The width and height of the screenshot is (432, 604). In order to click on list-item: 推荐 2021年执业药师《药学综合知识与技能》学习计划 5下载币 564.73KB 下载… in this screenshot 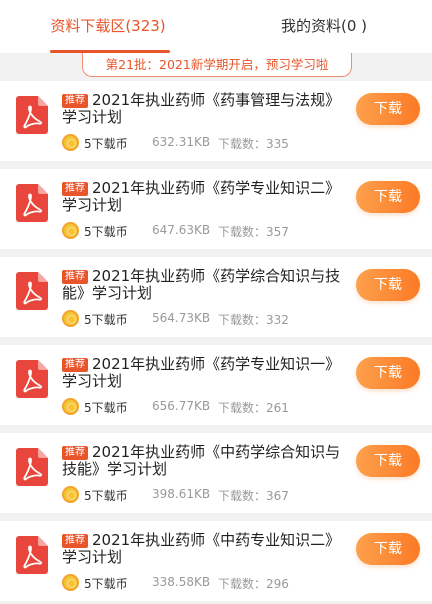, I will do `click(216, 297)`.